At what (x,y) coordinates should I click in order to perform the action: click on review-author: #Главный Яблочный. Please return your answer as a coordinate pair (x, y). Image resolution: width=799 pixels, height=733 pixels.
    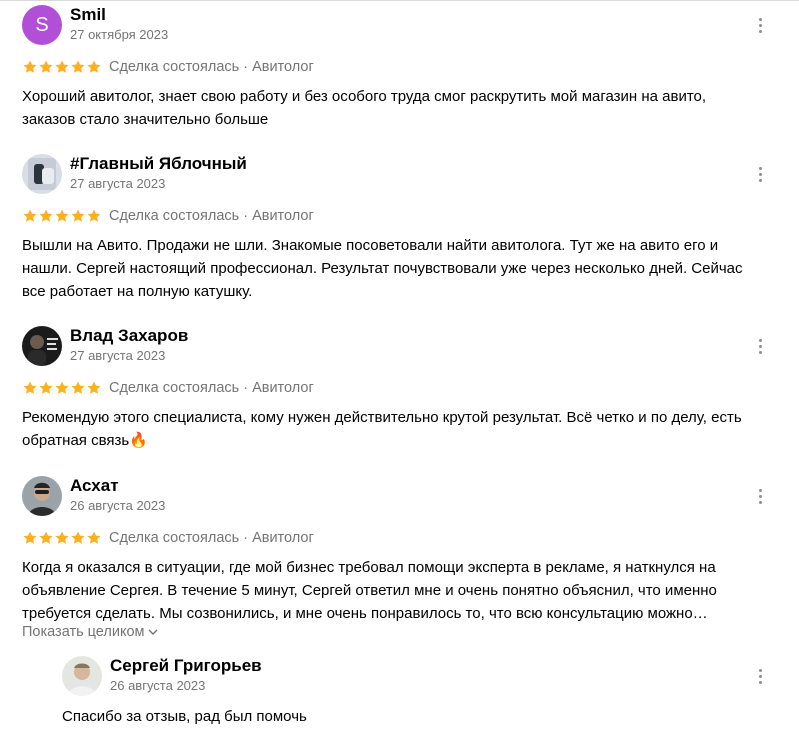
    Looking at the image, I should click on (158, 164).